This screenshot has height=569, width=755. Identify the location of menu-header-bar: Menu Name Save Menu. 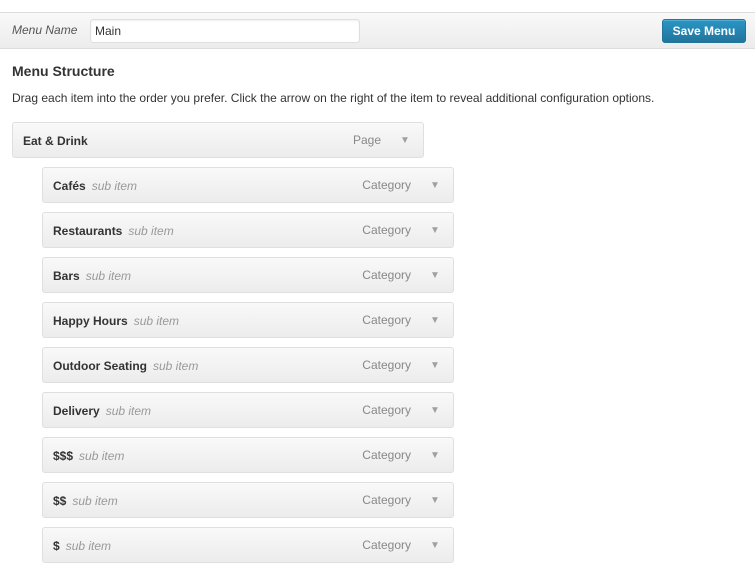
(377, 30).